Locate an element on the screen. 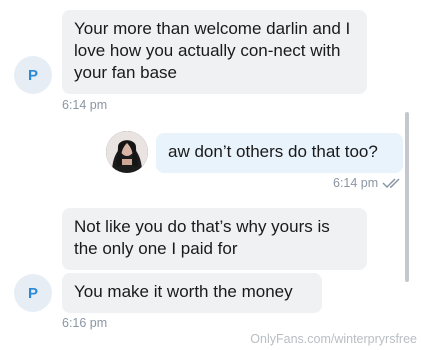 Image resolution: width=421 pixels, height=350 pixels. double-check-icon is located at coordinates (391, 183).